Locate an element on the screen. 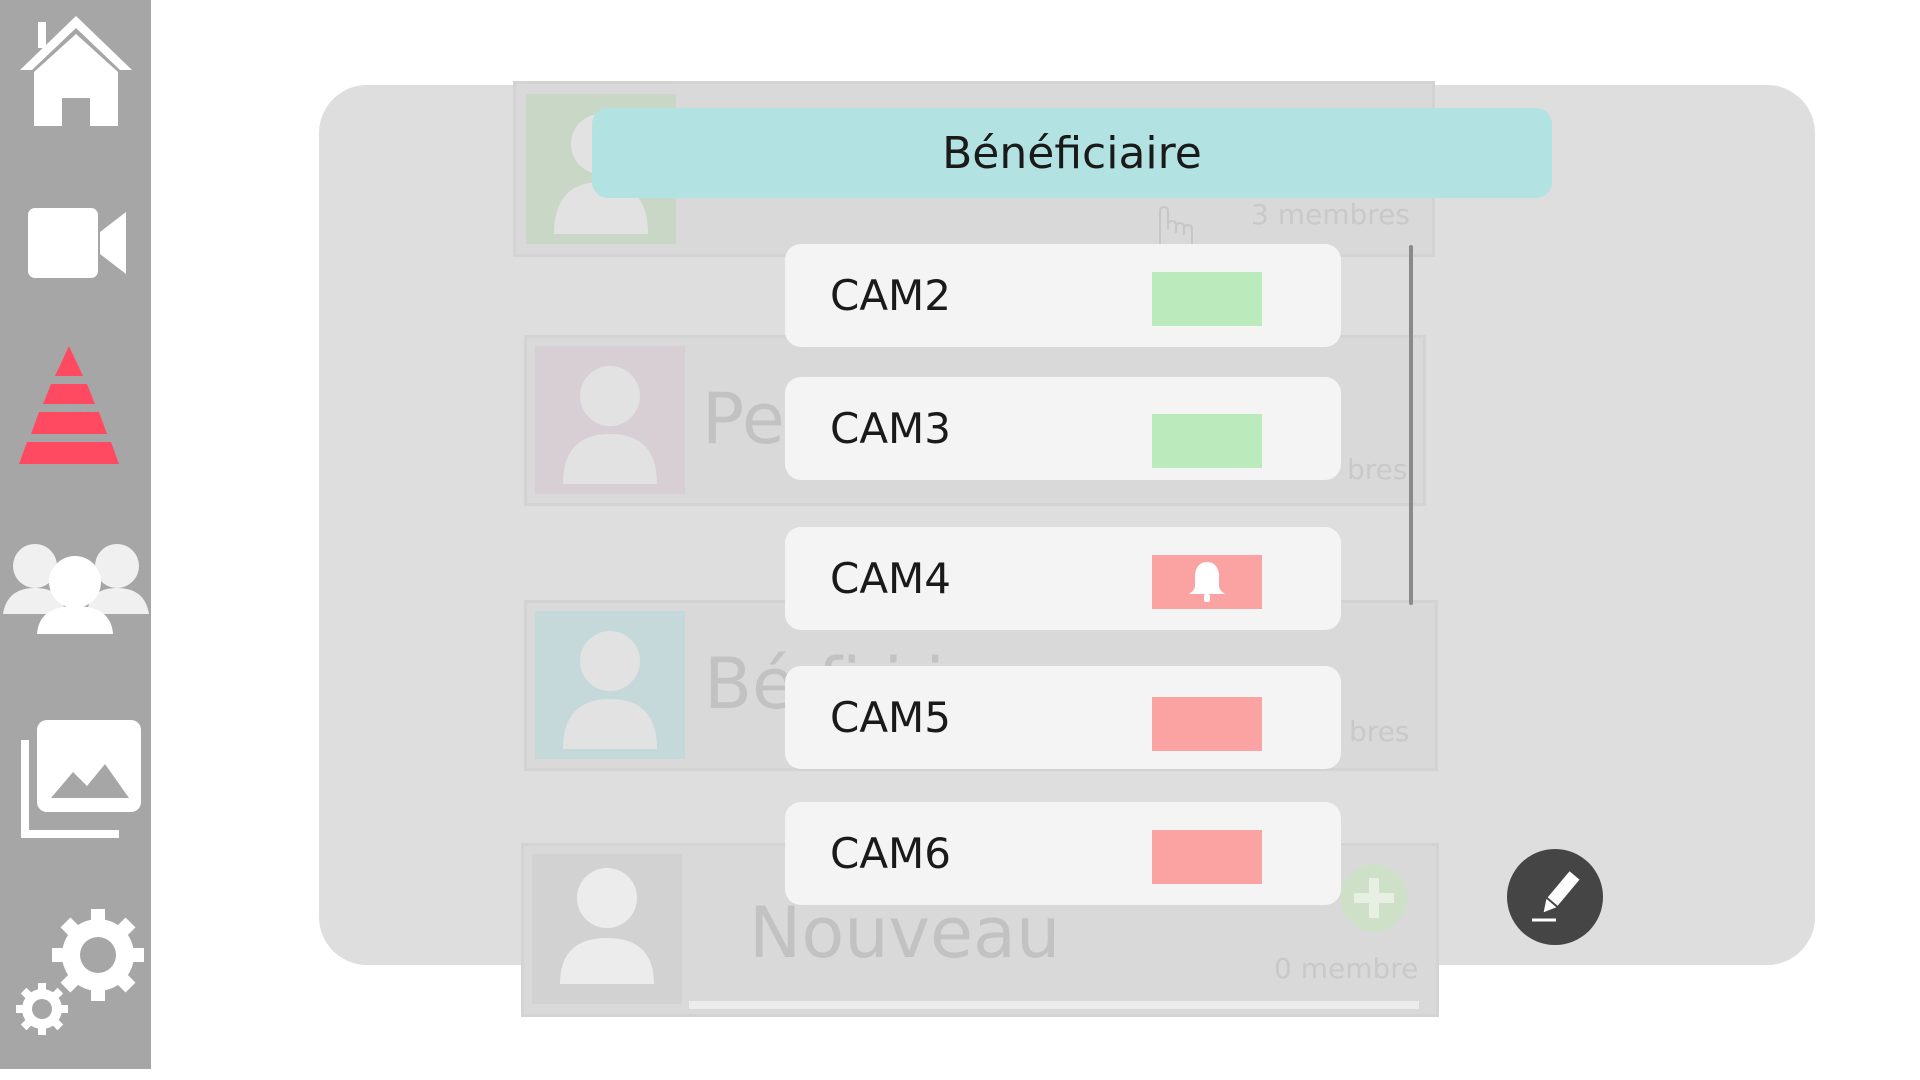 This screenshot has width=1920, height=1080. sidebar is located at coordinates (75, 534).